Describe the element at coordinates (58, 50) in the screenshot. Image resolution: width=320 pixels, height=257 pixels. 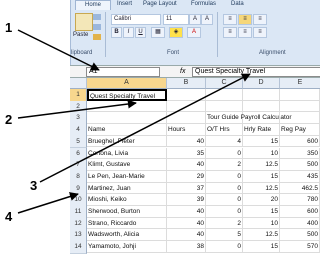
I see `callout-1-arrow` at that location.